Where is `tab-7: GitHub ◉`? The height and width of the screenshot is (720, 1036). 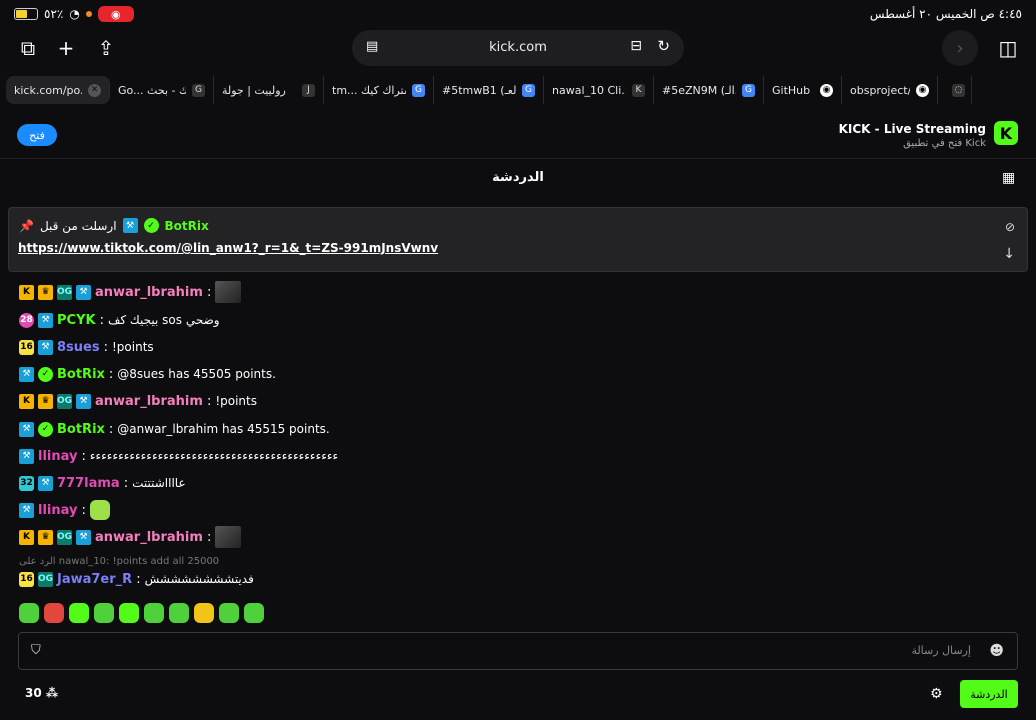
tab-7: GitHub ◉ is located at coordinates (803, 90).